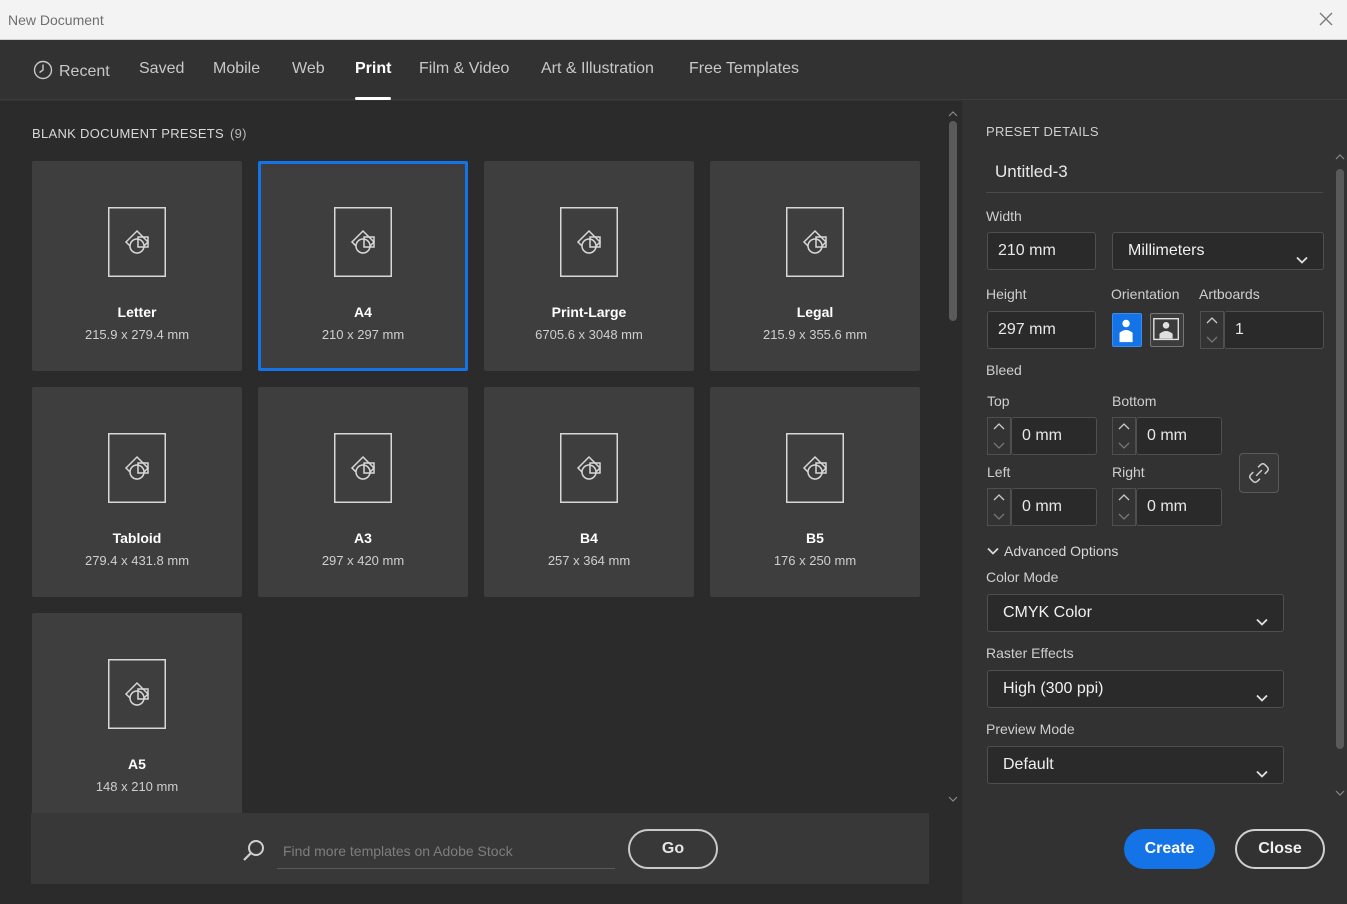  What do you see at coordinates (1145, 294) in the screenshot?
I see `orientation-label: Orientation` at bounding box center [1145, 294].